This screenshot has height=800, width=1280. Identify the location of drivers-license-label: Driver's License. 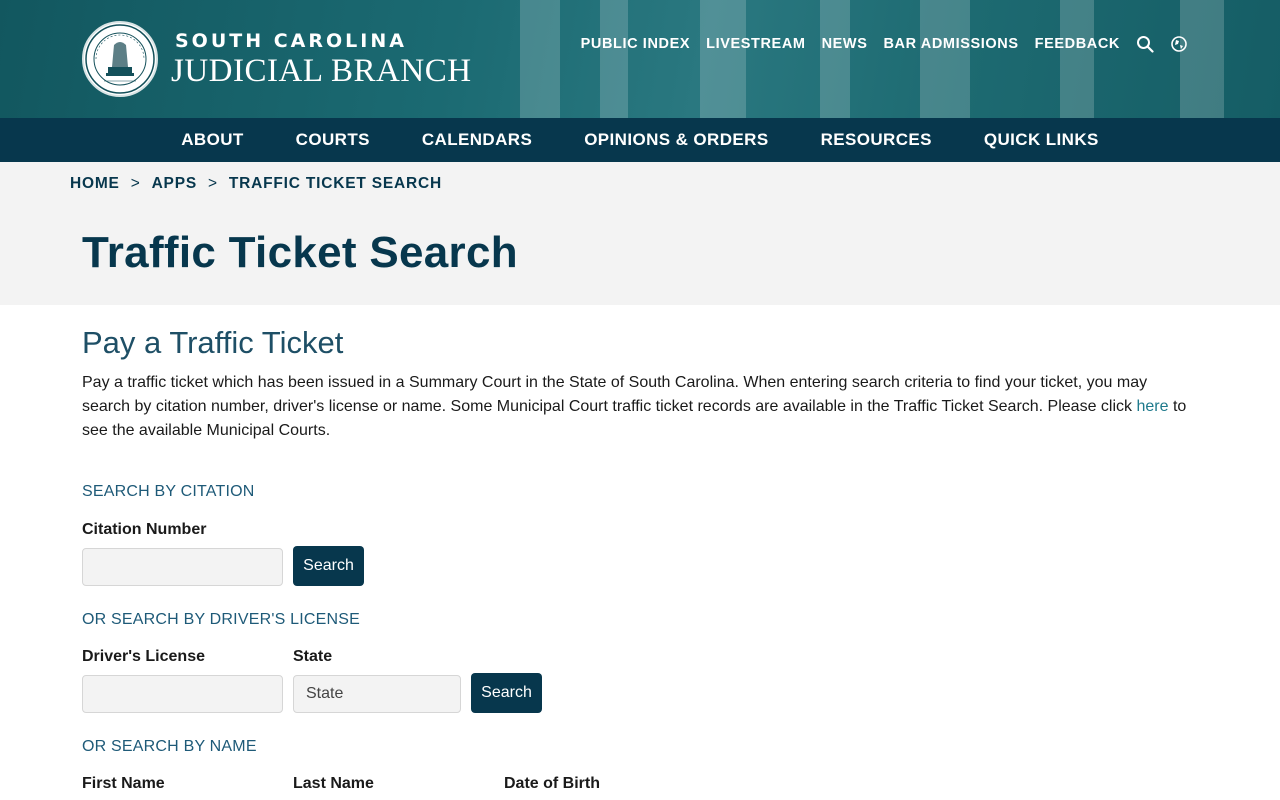
(143, 656).